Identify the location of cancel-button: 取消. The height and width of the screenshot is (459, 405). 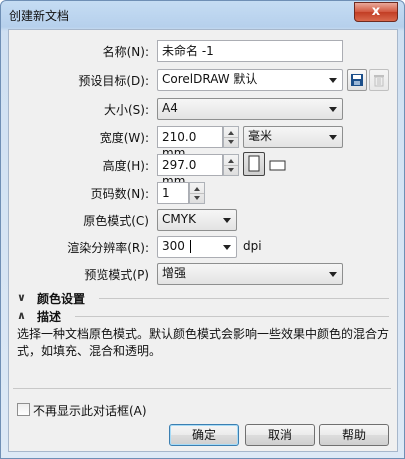
(280, 435).